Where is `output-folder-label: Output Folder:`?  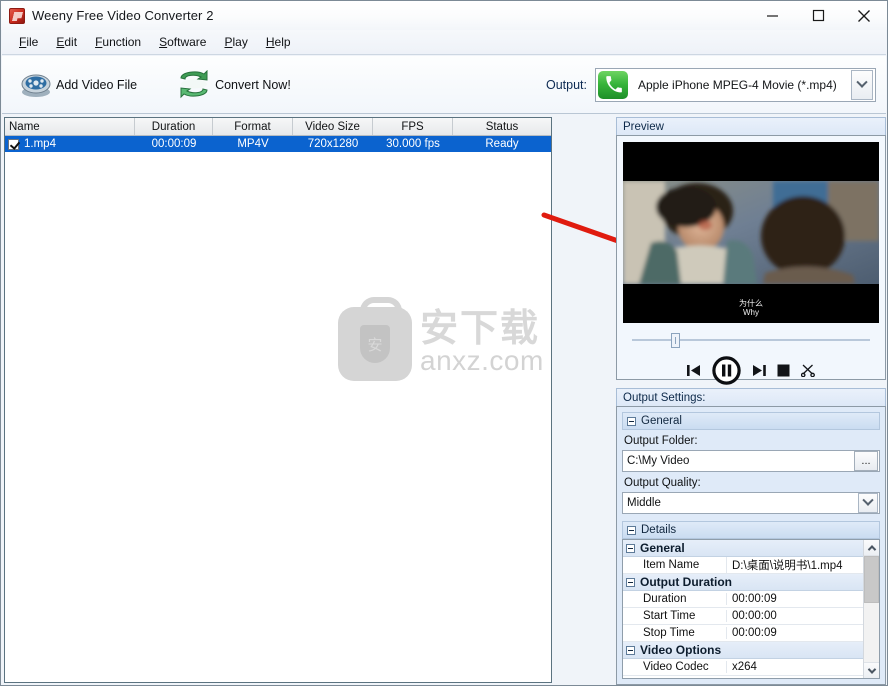
output-folder-label: Output Folder: is located at coordinates (661, 441).